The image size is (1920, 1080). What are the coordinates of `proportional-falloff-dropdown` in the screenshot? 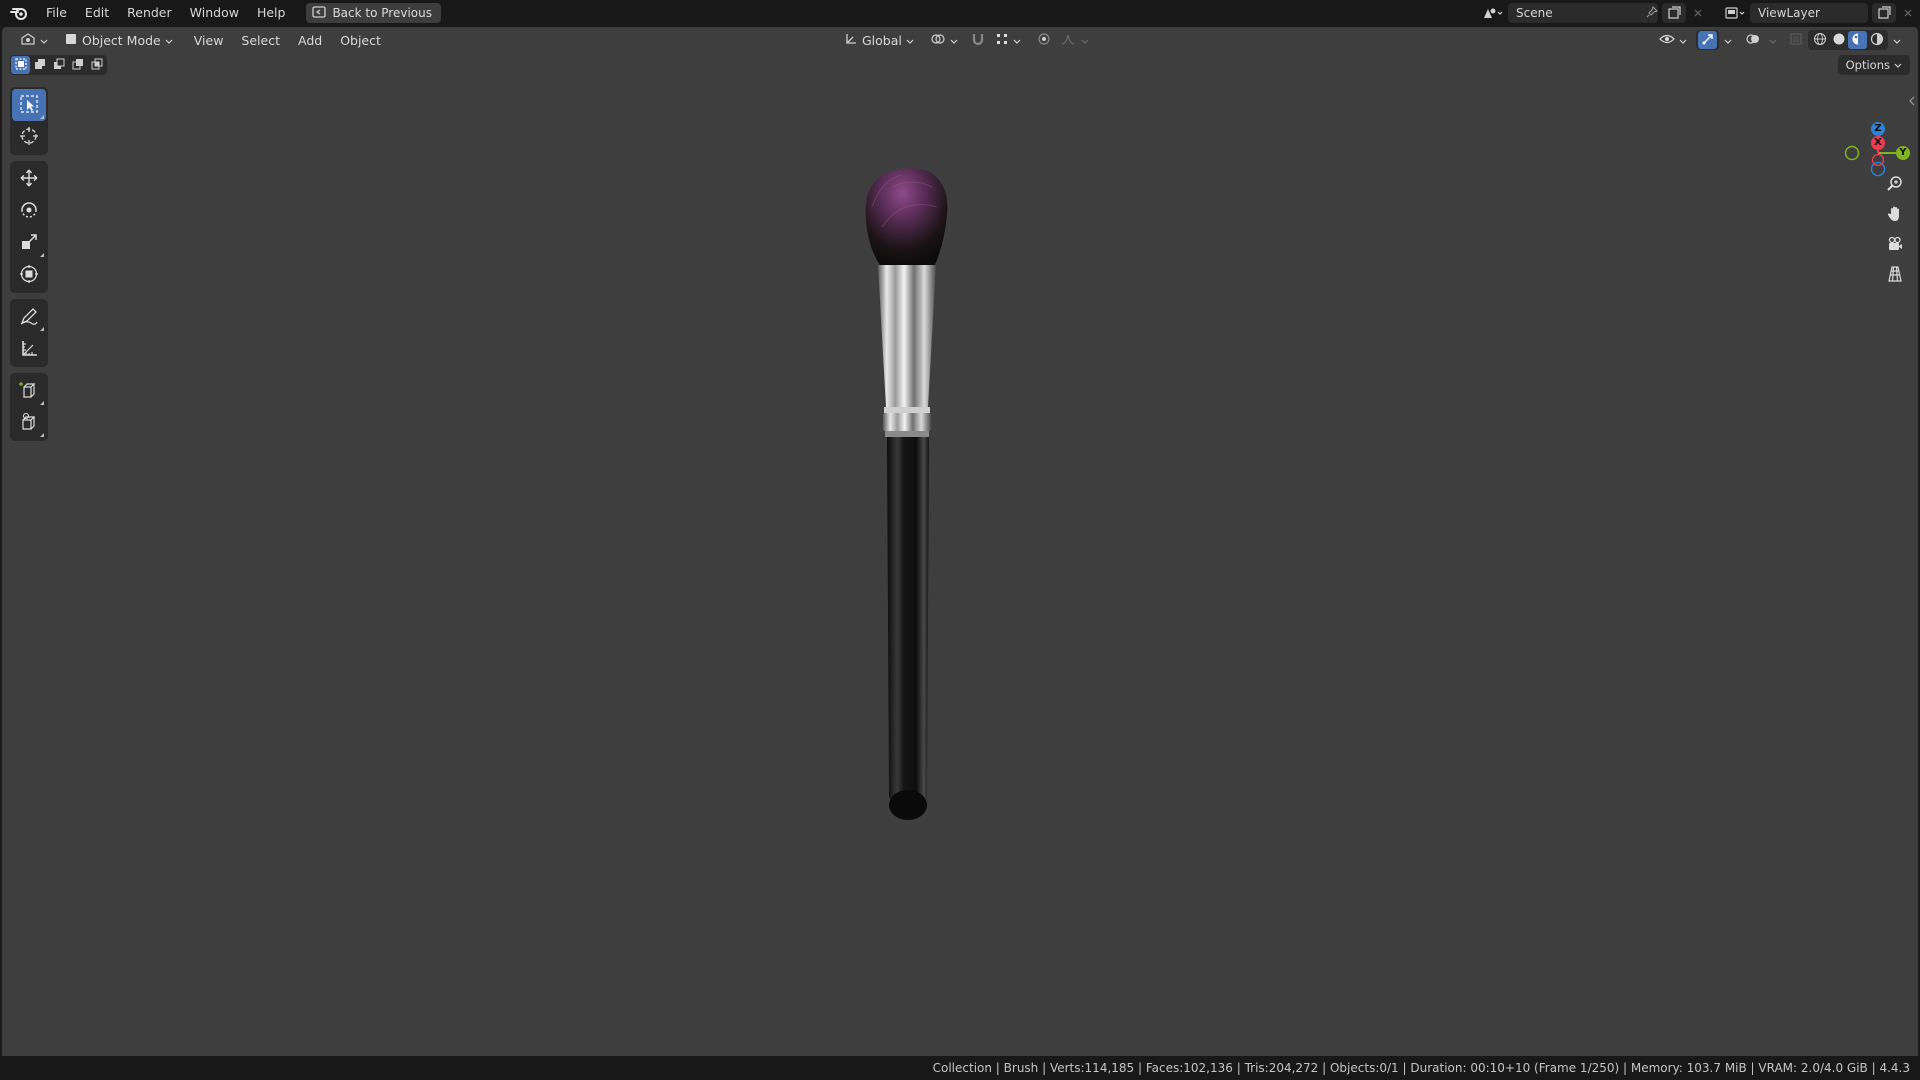 It's located at (1075, 40).